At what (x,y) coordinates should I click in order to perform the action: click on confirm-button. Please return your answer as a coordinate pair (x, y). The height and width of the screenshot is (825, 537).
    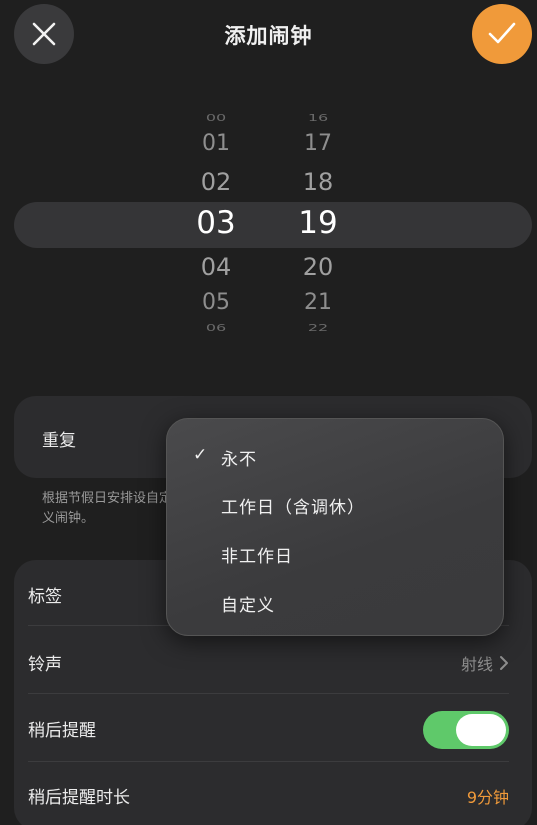
    Looking at the image, I should click on (502, 34).